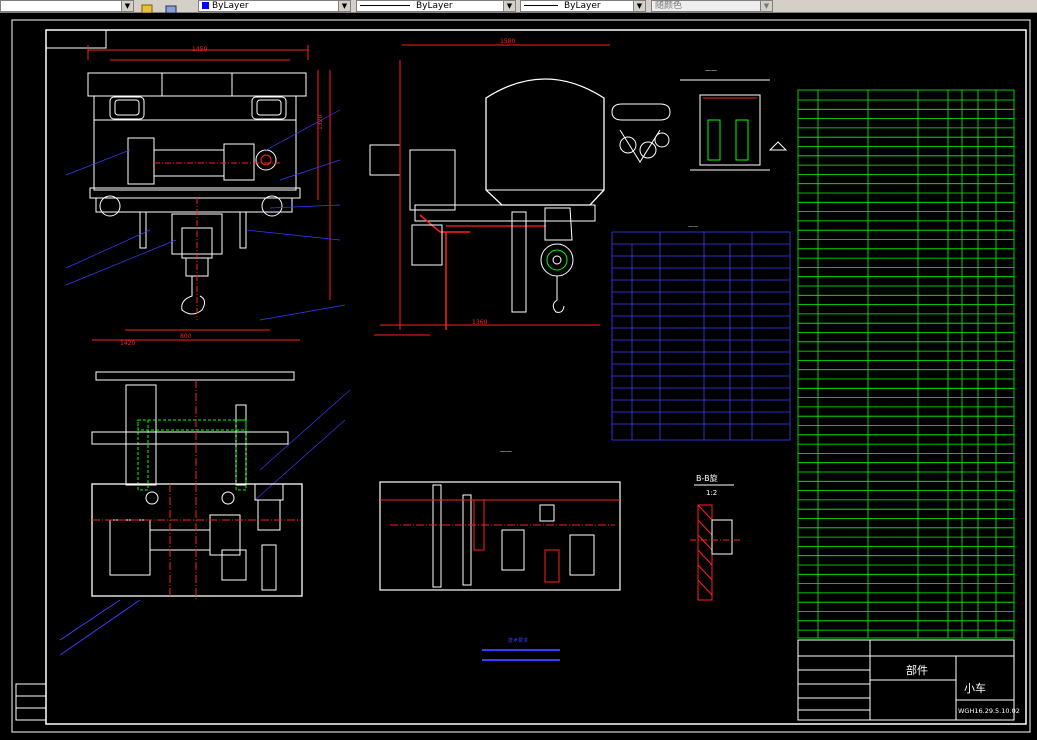 The height and width of the screenshot is (740, 1037). I want to click on svg-text: 800, so click(186, 336).